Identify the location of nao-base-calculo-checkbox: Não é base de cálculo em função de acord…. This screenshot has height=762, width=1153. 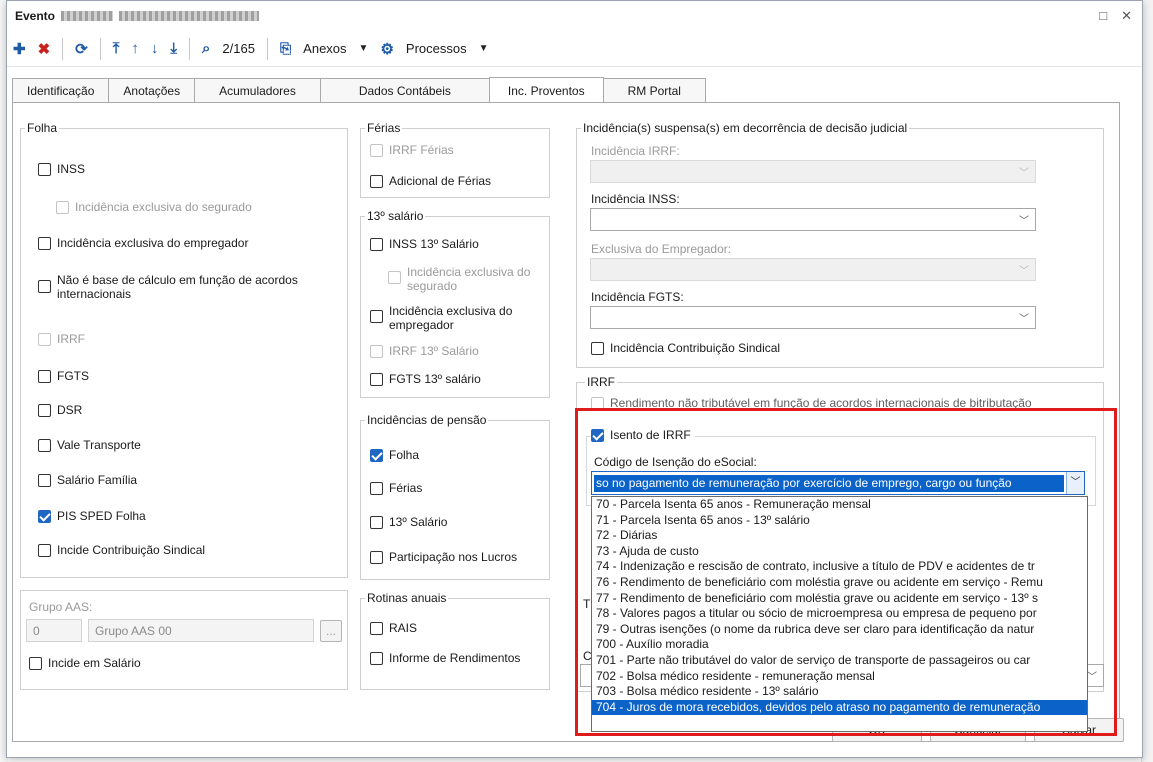
(168, 287).